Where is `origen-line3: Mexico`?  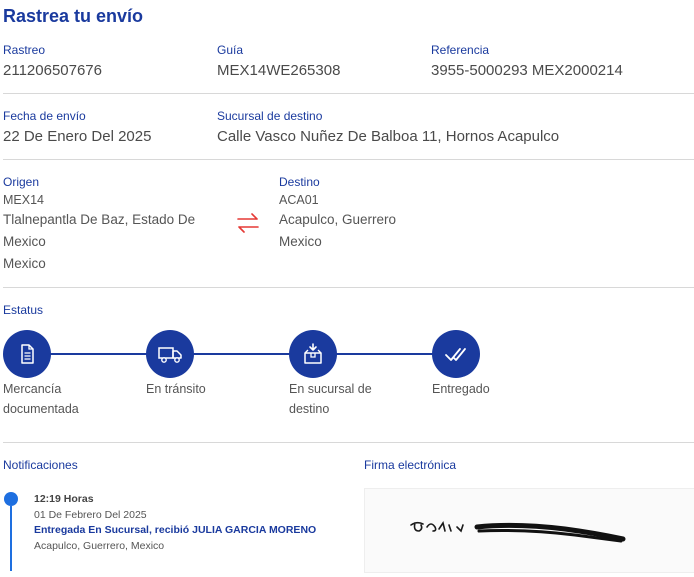
origen-line3: Mexico is located at coordinates (24, 263).